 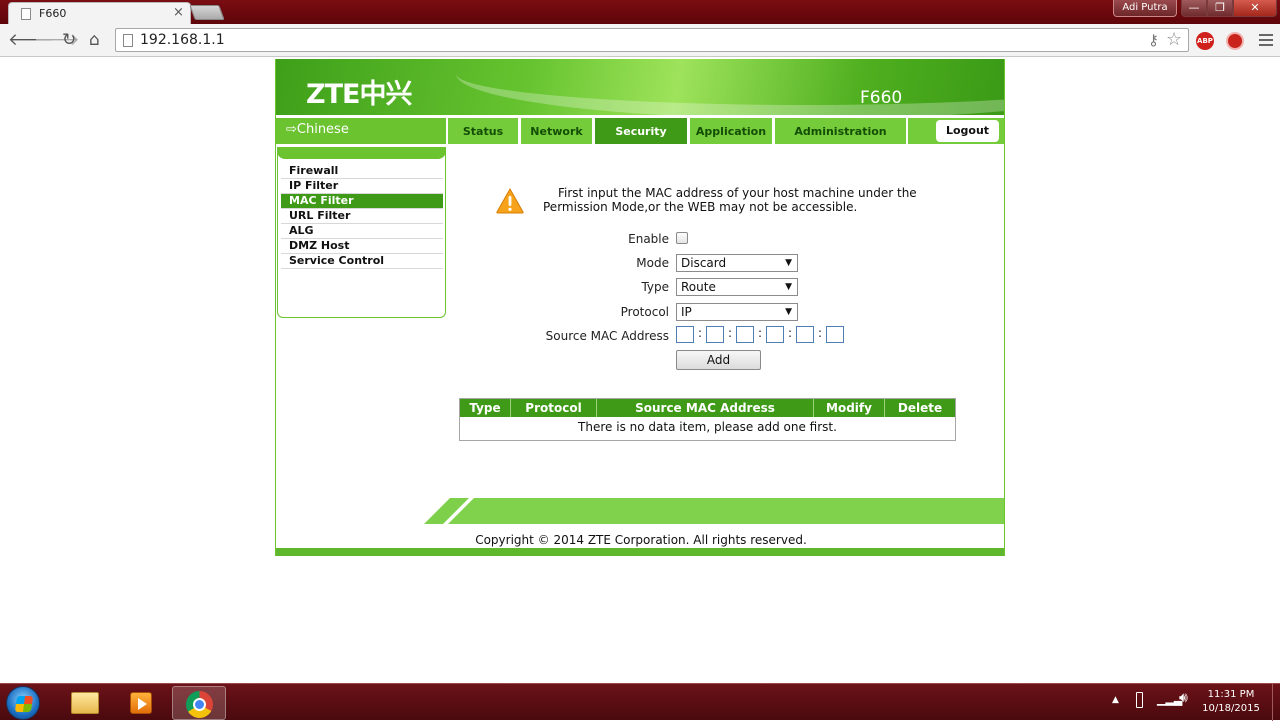 What do you see at coordinates (737, 263) in the screenshot?
I see `mode-select: Discard ▼` at bounding box center [737, 263].